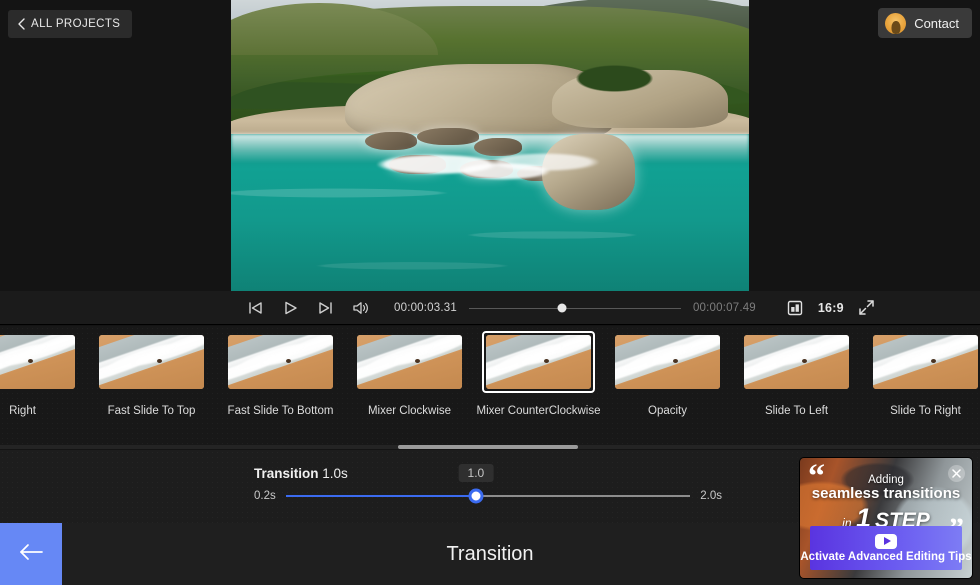 This screenshot has height=585, width=980. I want to click on player-right-controls: 16:9, so click(831, 307).